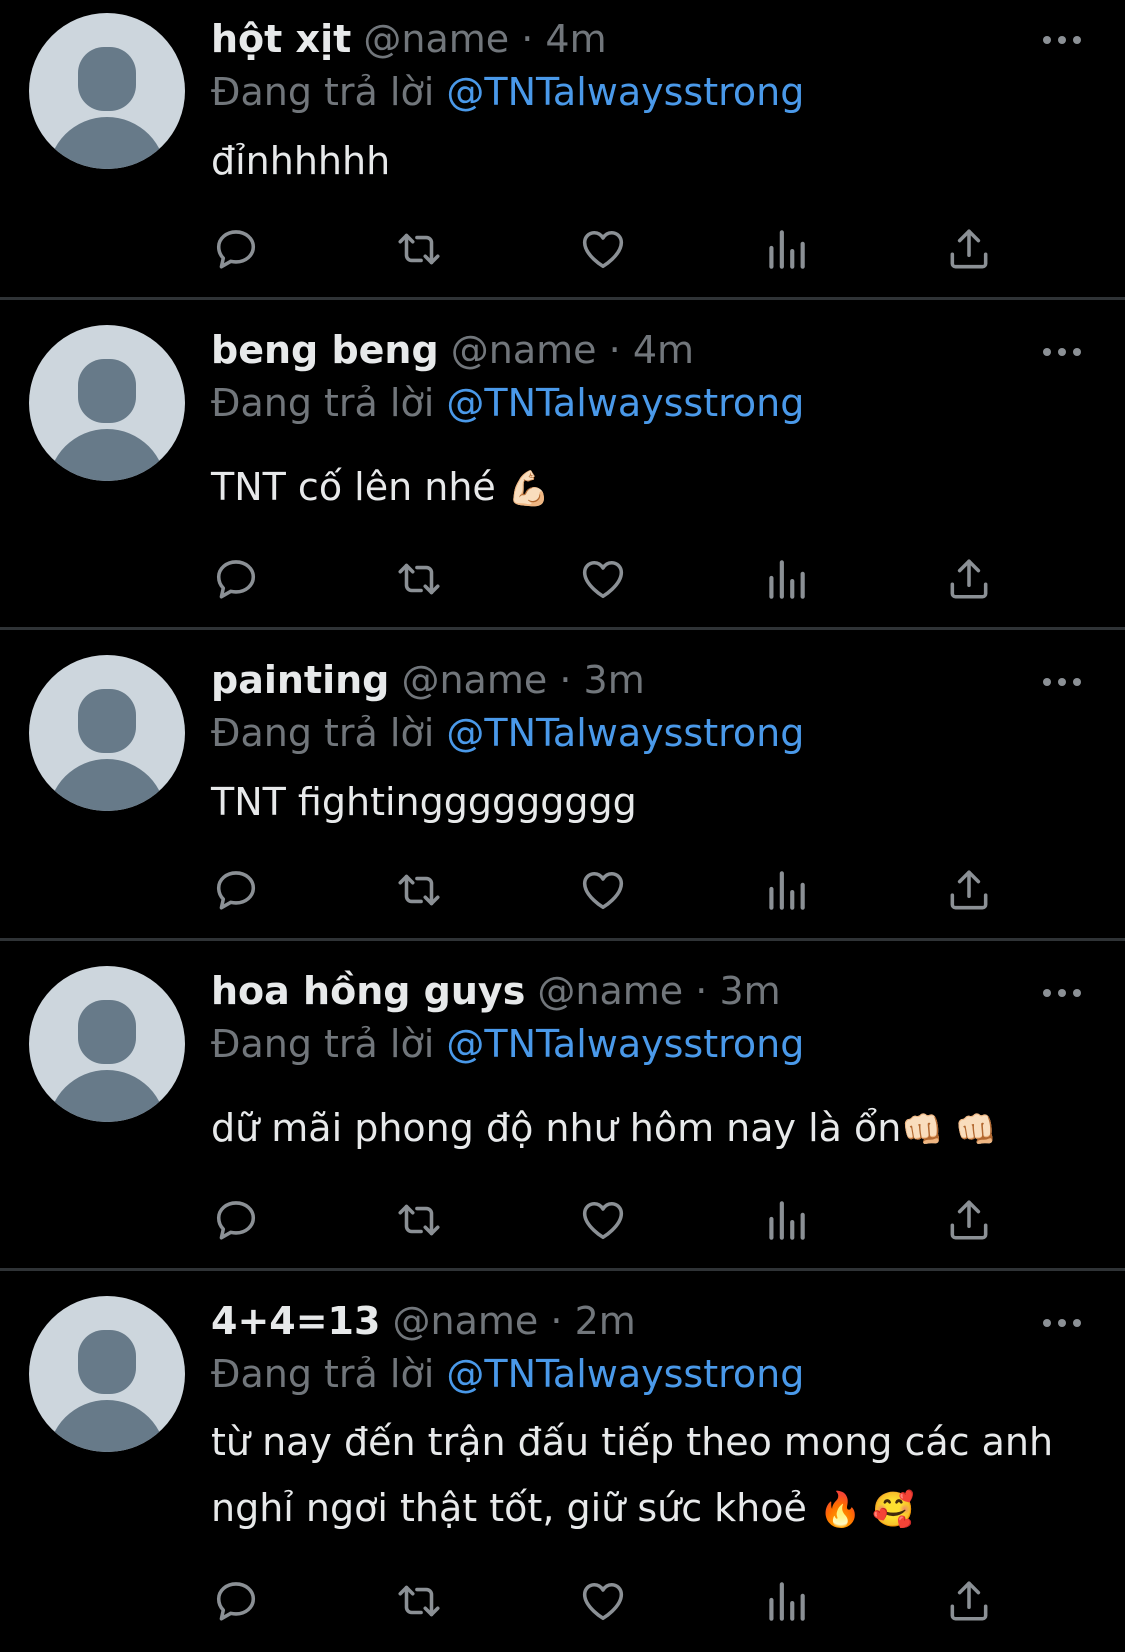  What do you see at coordinates (301, 161) in the screenshot?
I see `tweet-text-body: đỉnhhhhh` at bounding box center [301, 161].